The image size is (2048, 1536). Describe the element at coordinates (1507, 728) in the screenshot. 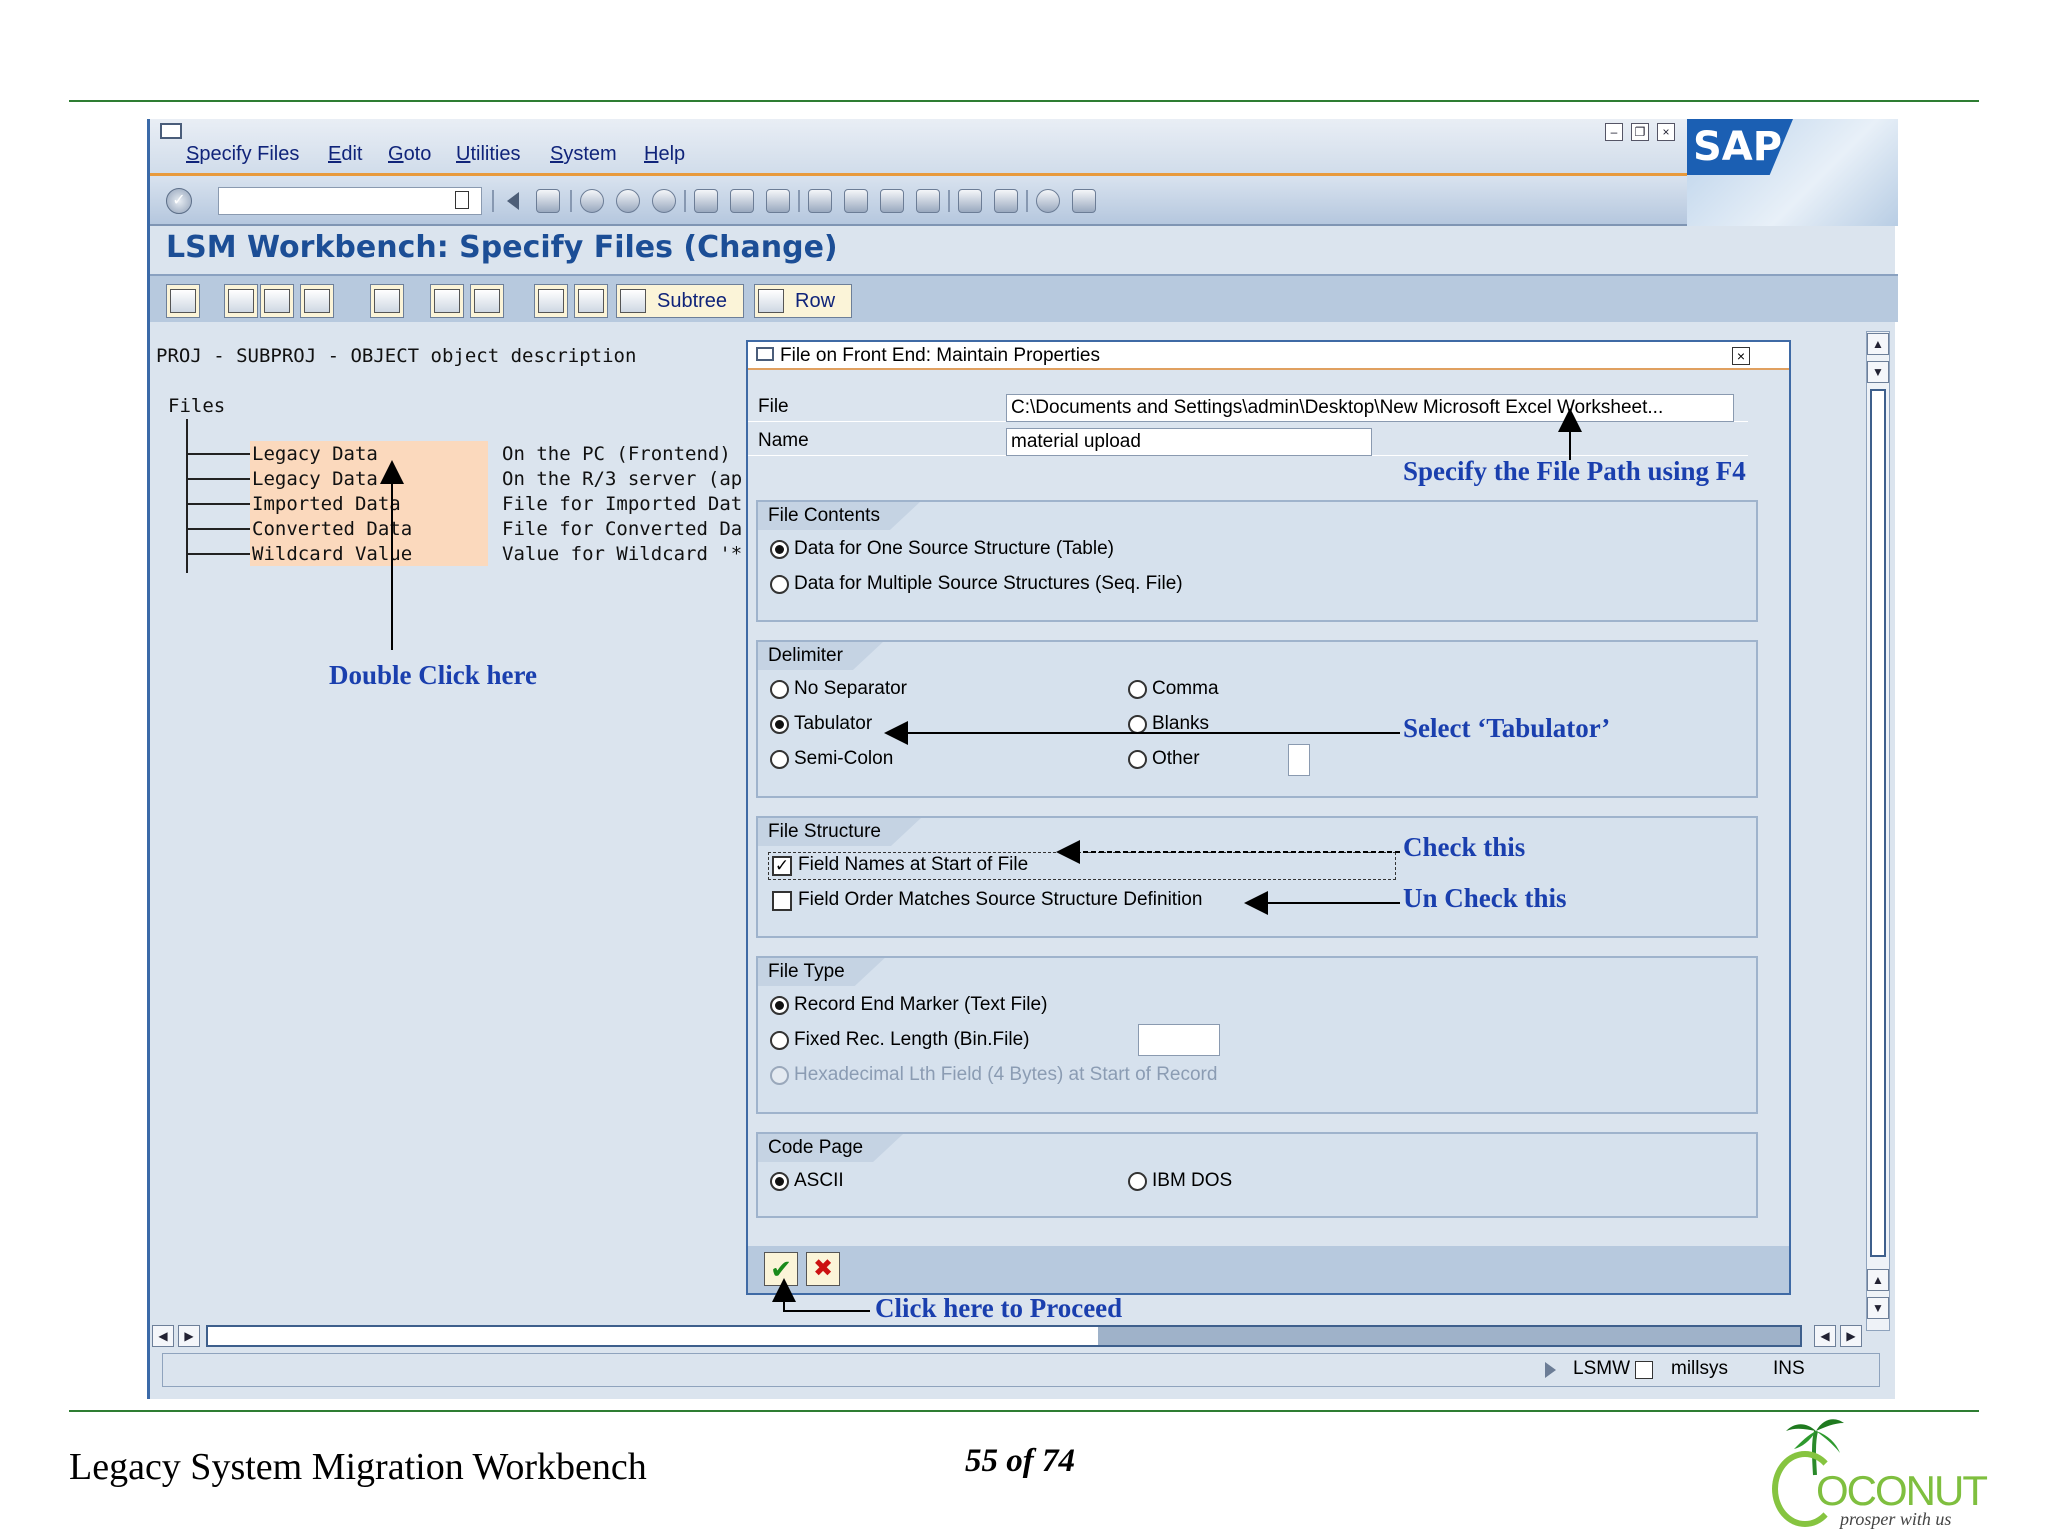

I see `annotation-tabulator: Select ‘Tabulator’` at that location.